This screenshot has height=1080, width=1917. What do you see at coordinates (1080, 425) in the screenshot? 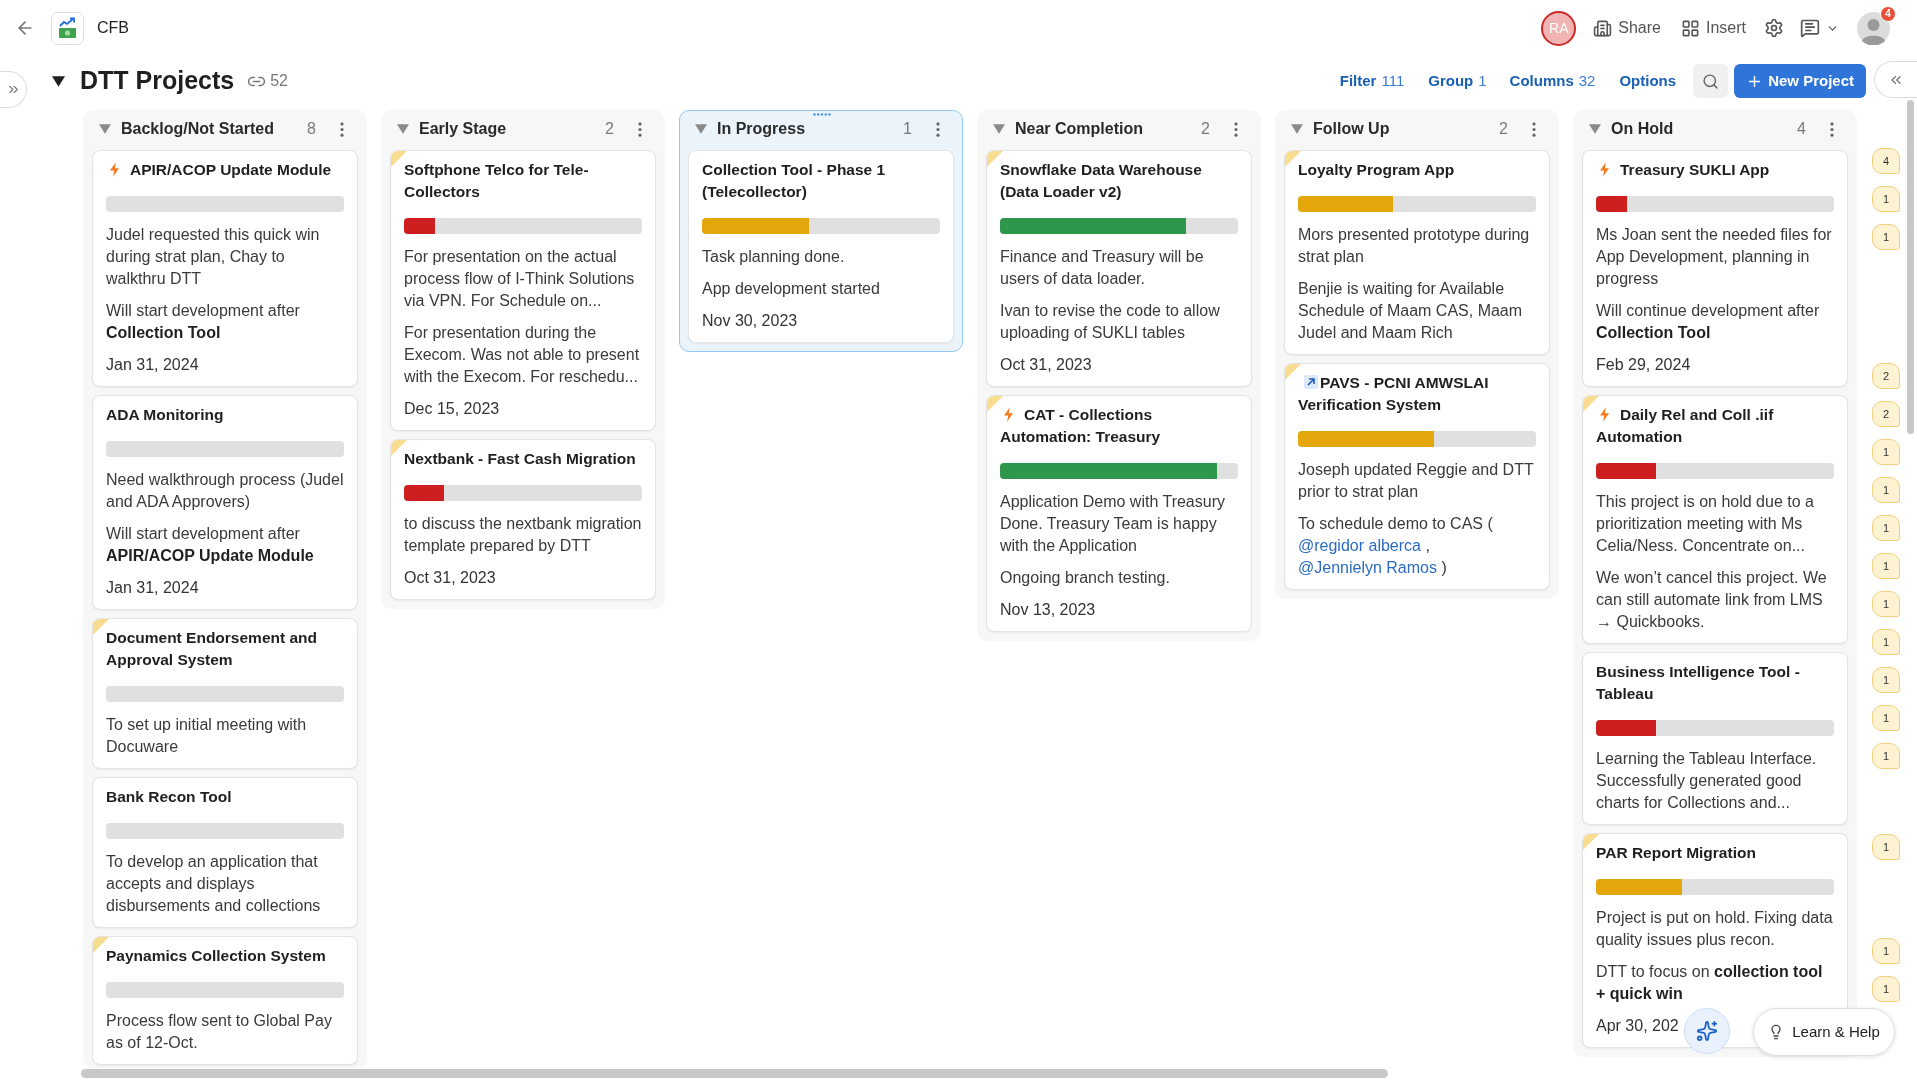
I see `card-title: CAT - Collections Automation: Treasury` at bounding box center [1080, 425].